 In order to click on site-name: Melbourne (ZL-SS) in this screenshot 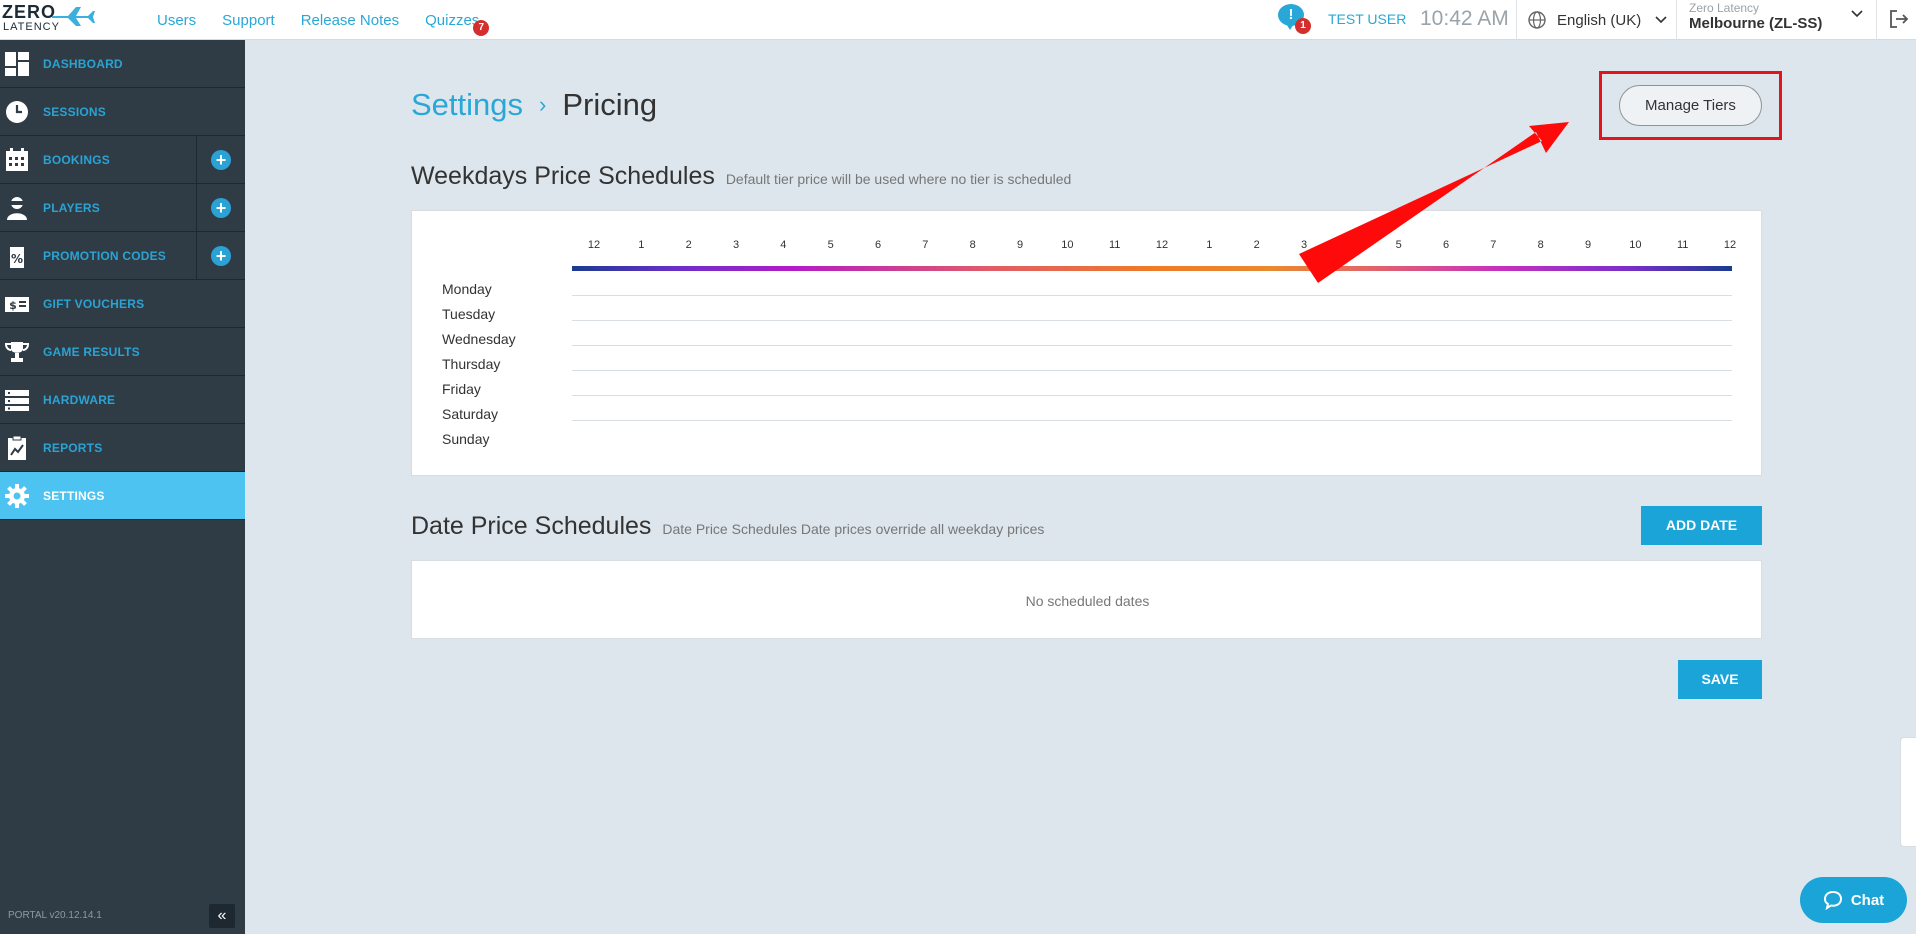, I will do `click(1756, 23)`.